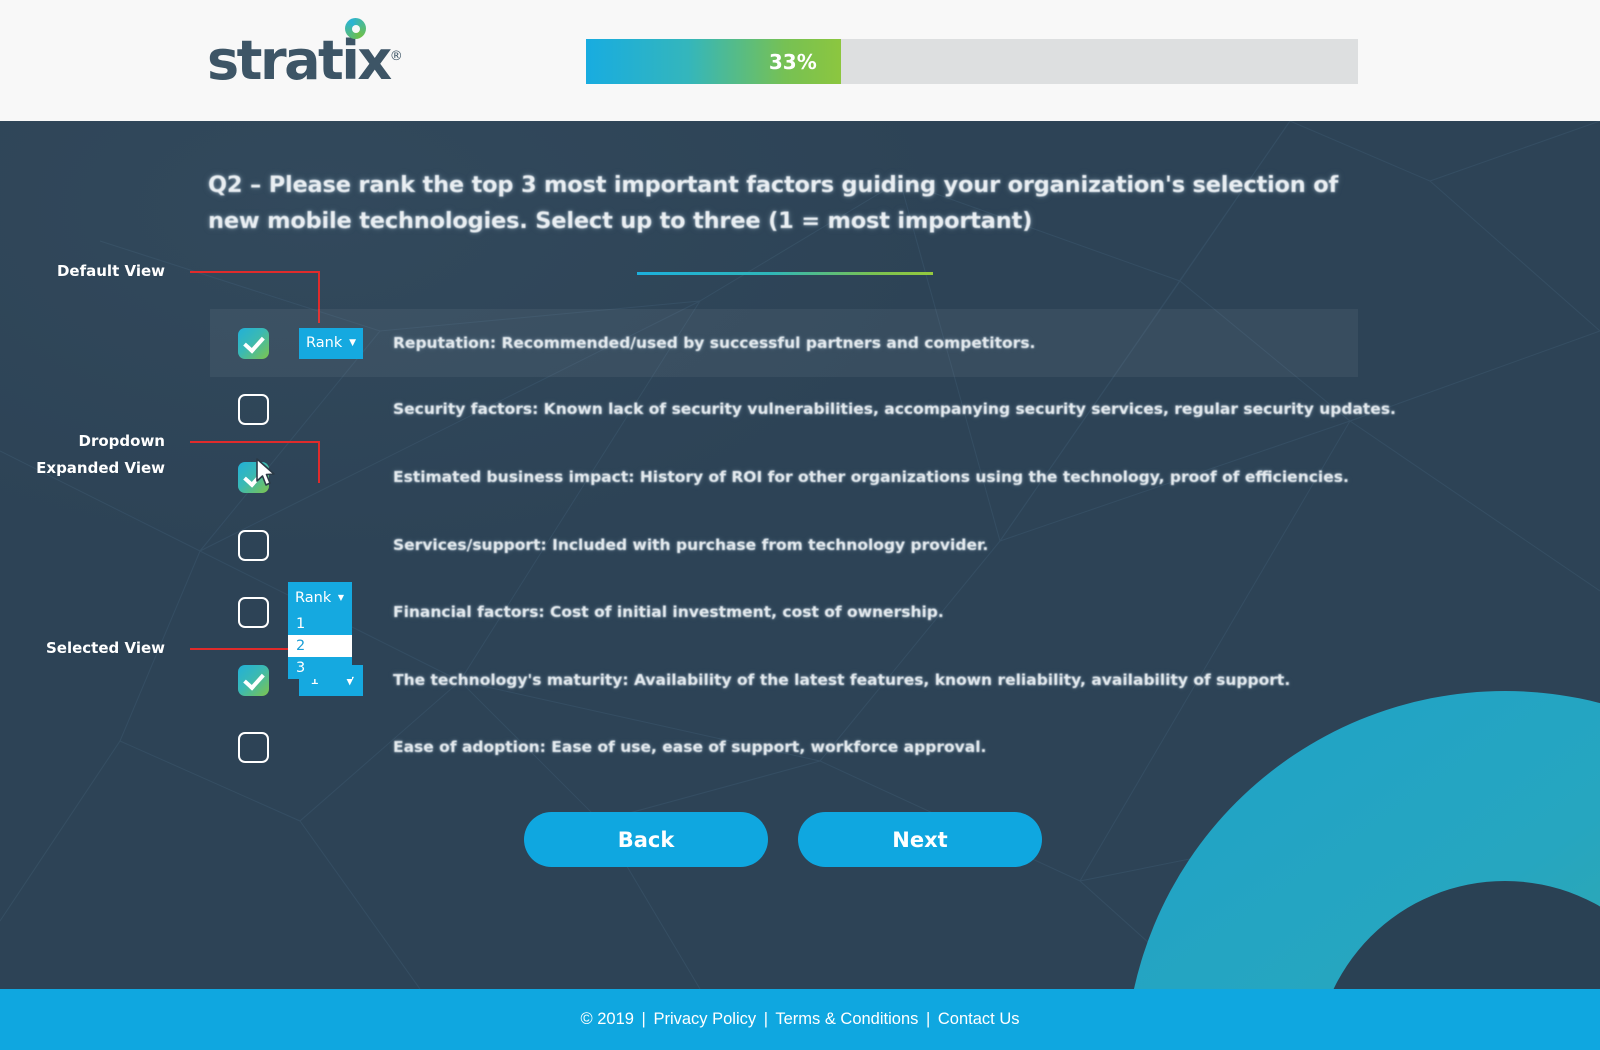 This screenshot has width=1600, height=1050. Describe the element at coordinates (301, 668) in the screenshot. I see `rank-option-3-label: 3` at that location.